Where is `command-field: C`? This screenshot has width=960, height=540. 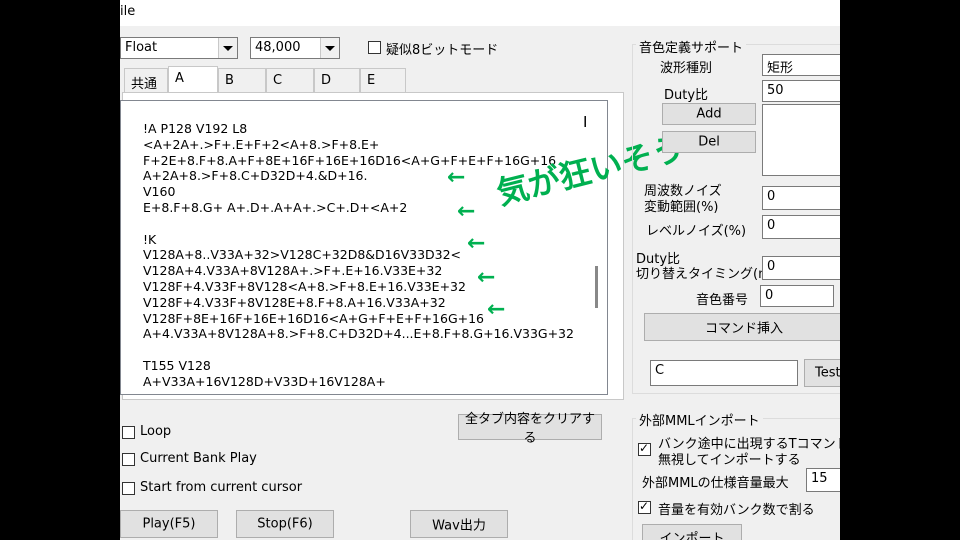
command-field: C is located at coordinates (724, 373).